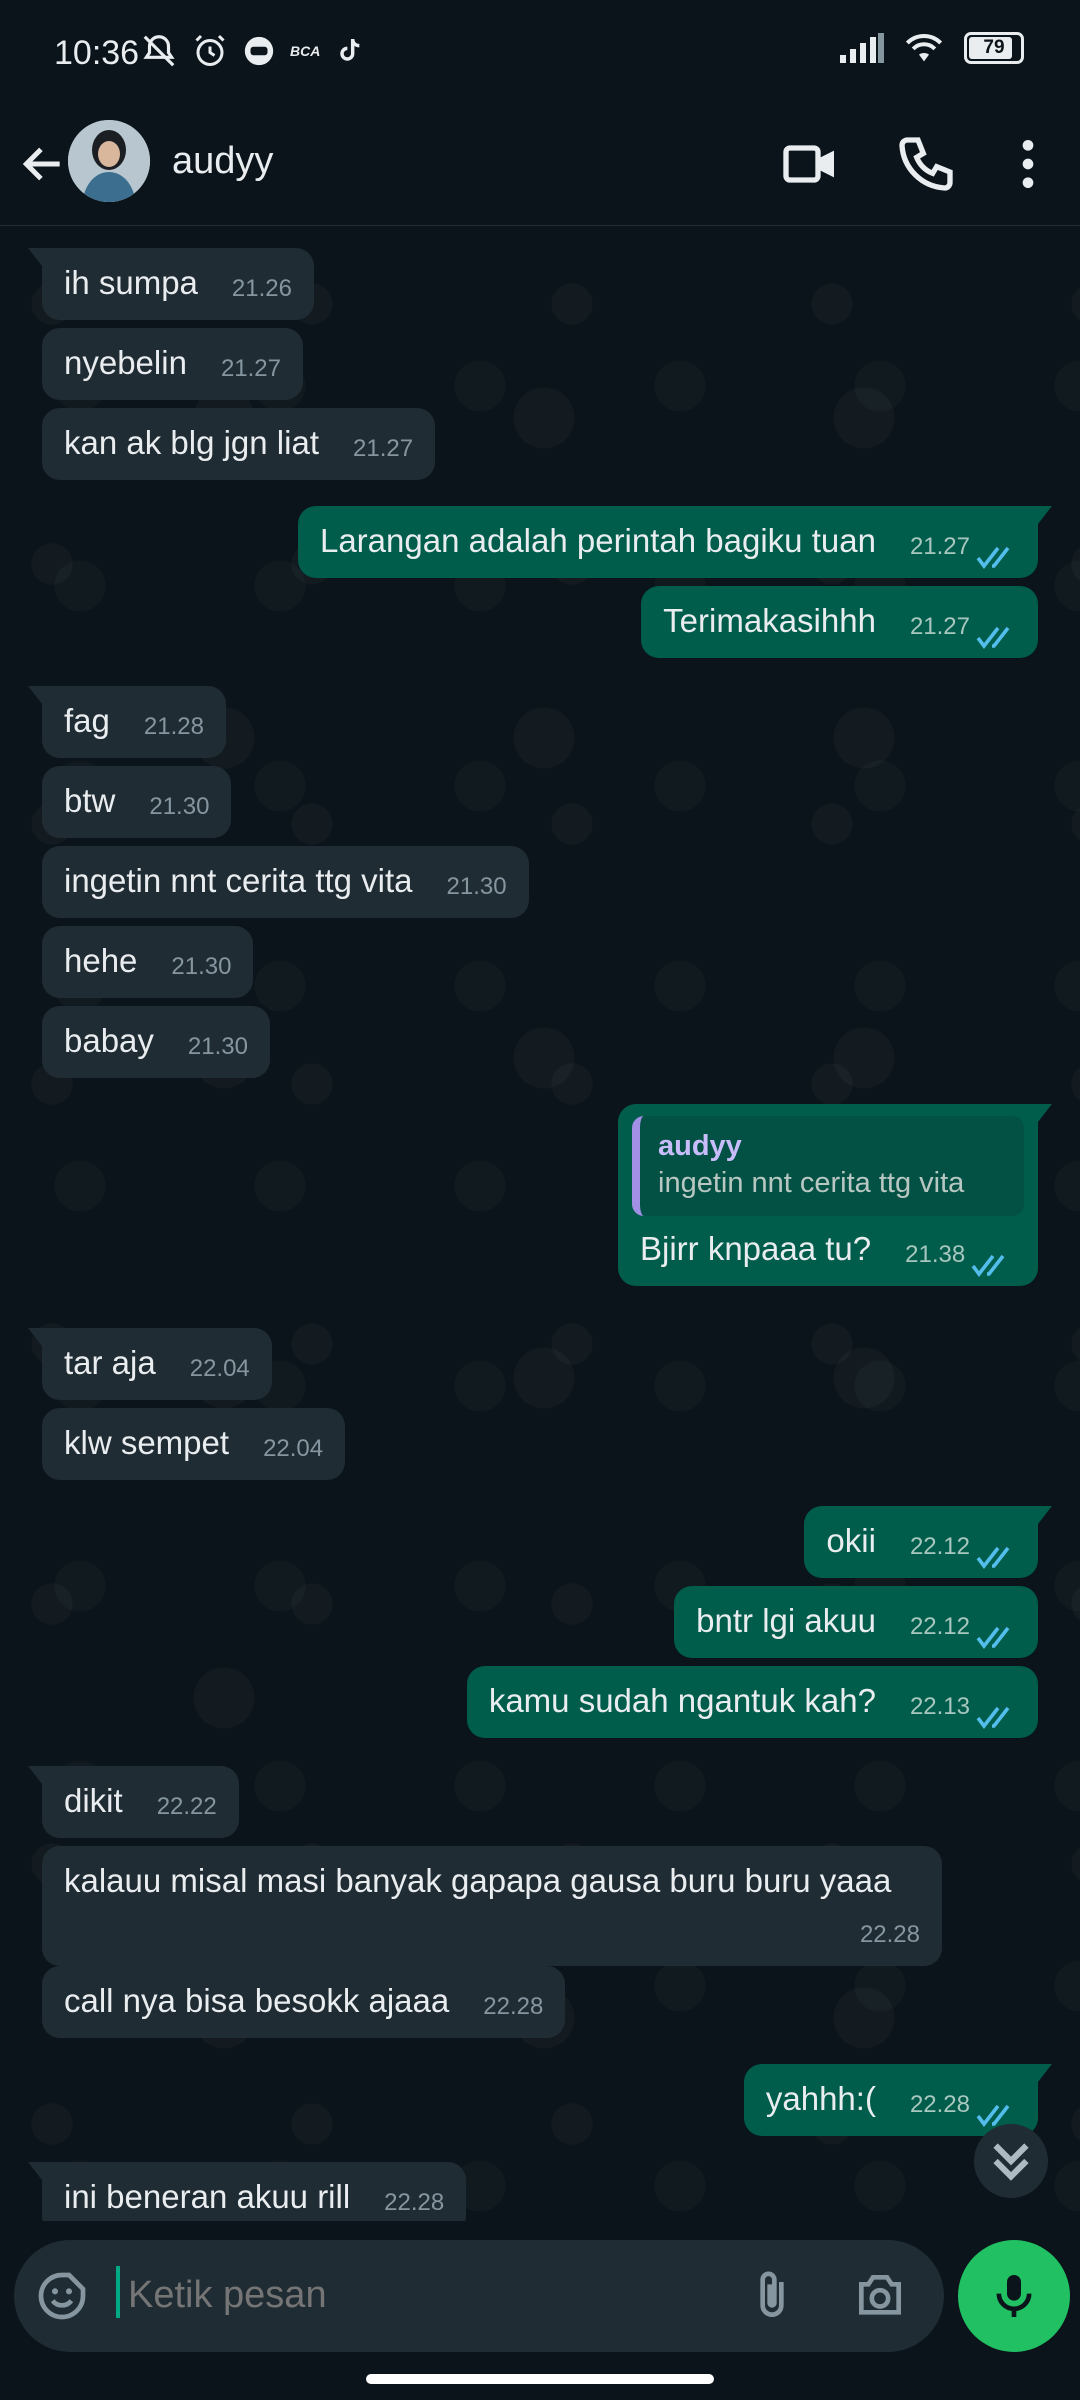 Image resolution: width=1080 pixels, height=2400 pixels. I want to click on message-text: klw sempet, so click(147, 1442).